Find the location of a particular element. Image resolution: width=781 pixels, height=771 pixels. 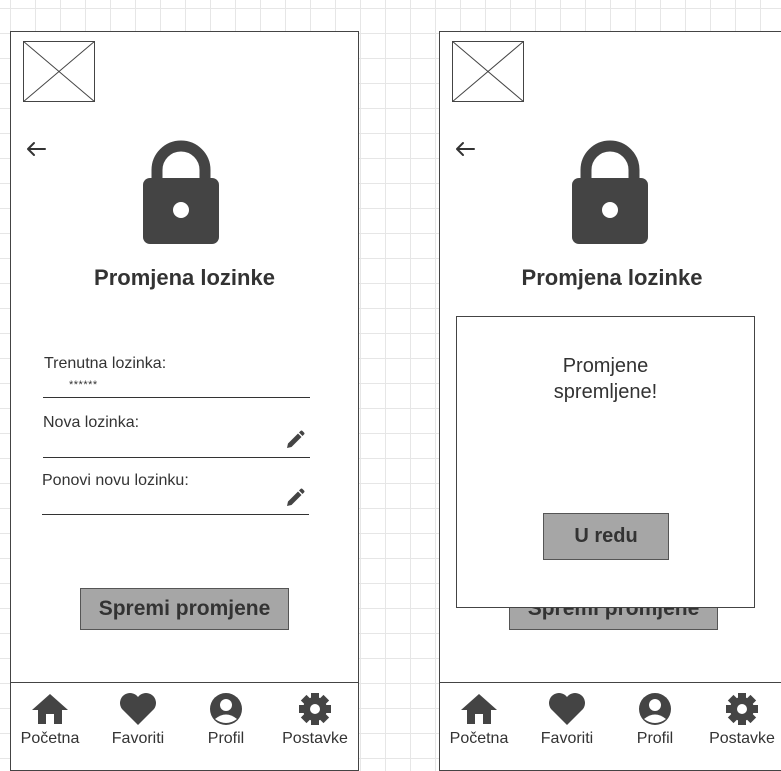

saved-dialog: Promjene spremljene! U redu is located at coordinates (605, 462).